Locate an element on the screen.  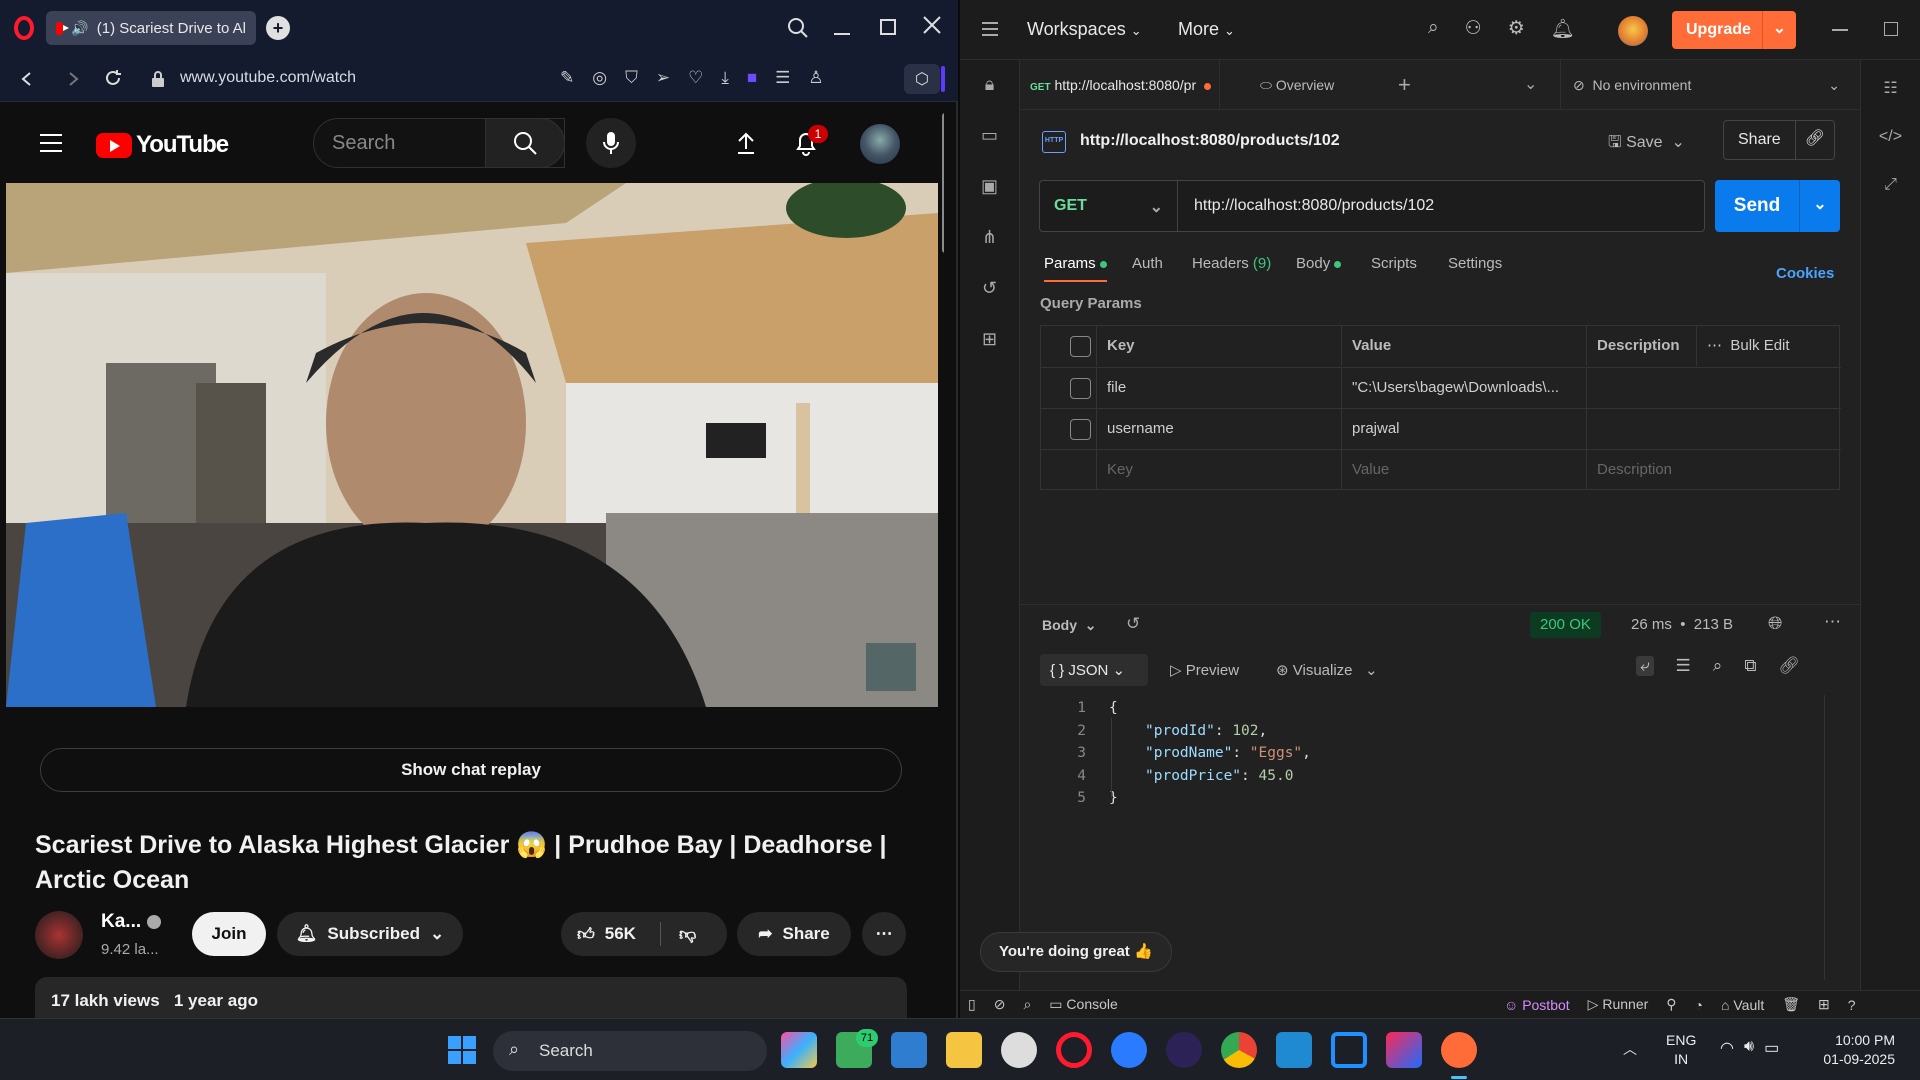
toast-message: You're doing great 👍 is located at coordinates (1076, 952).